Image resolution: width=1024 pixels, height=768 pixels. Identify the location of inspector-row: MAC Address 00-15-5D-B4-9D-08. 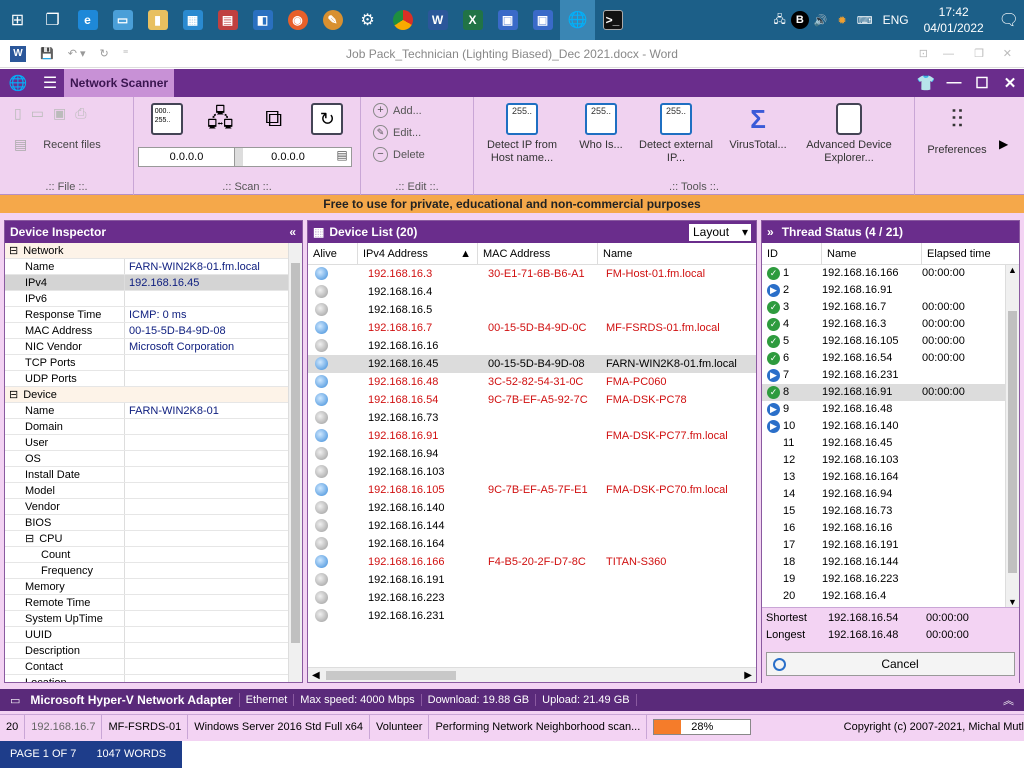
(146, 331).